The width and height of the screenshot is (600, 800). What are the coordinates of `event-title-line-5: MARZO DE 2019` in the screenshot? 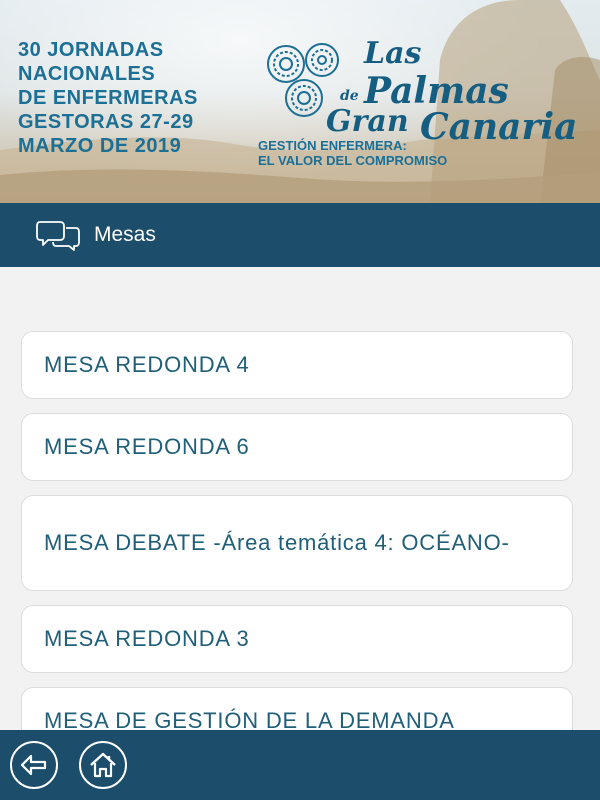 It's located at (100, 146).